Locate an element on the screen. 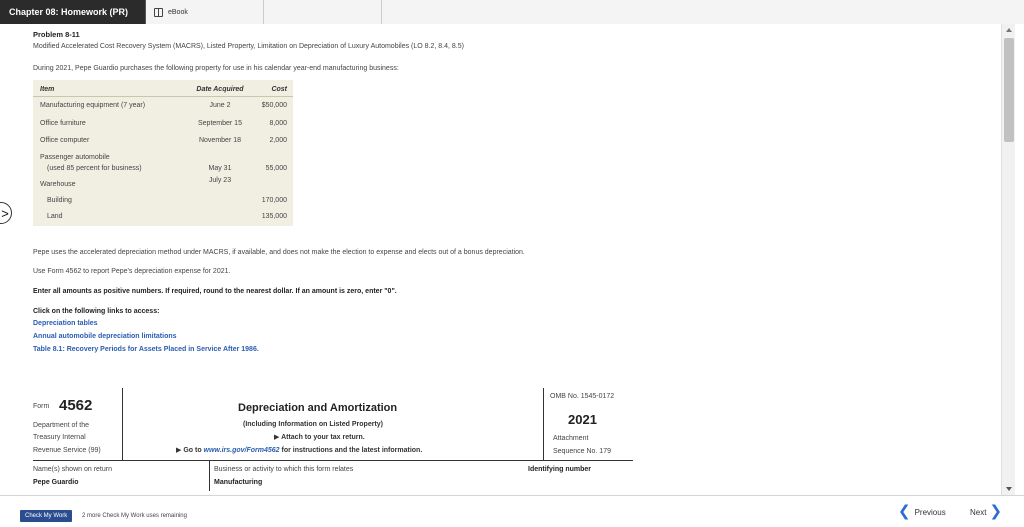  dept-line-3: Revenue Service (99) is located at coordinates (67, 450).